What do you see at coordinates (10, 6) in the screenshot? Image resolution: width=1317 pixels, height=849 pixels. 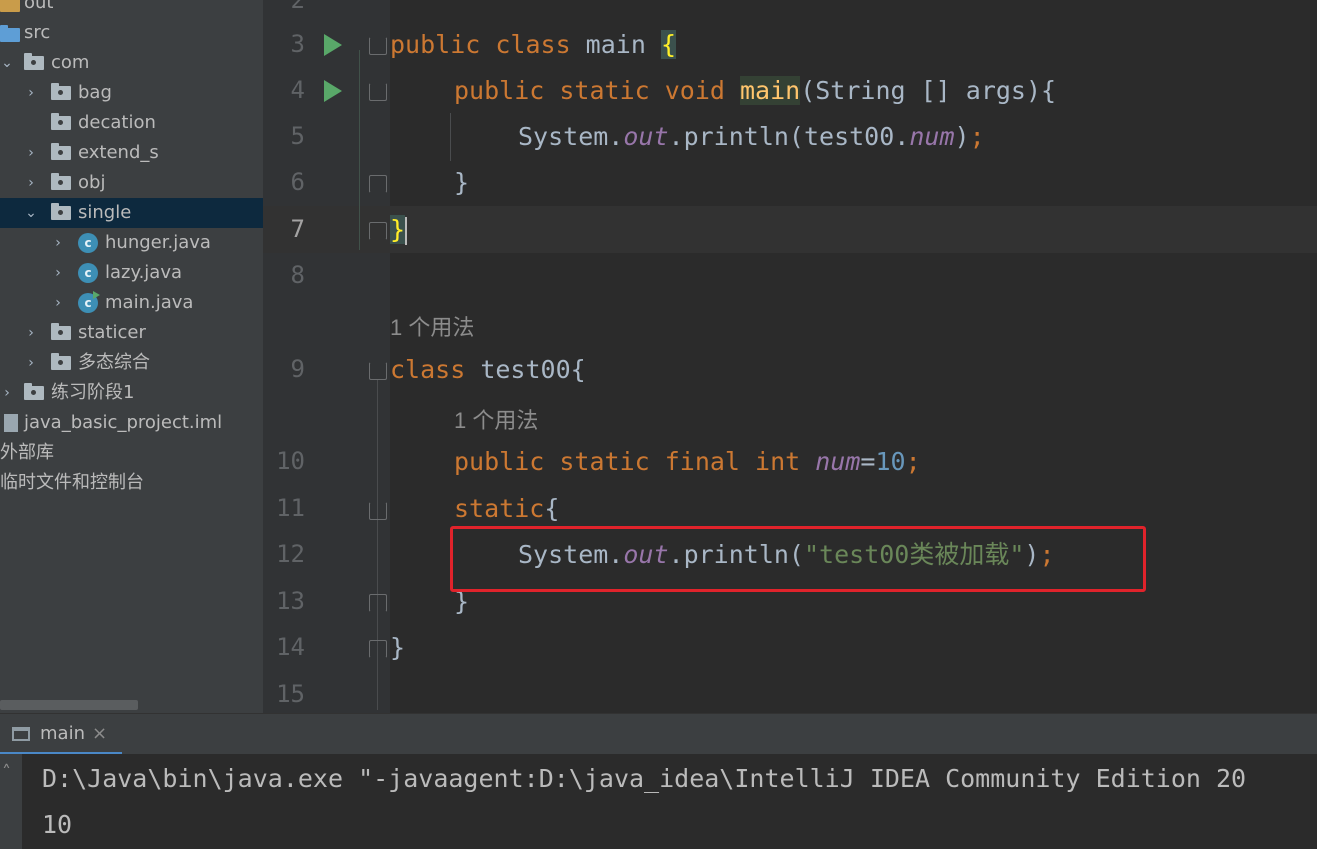 I see `folder-icon` at bounding box center [10, 6].